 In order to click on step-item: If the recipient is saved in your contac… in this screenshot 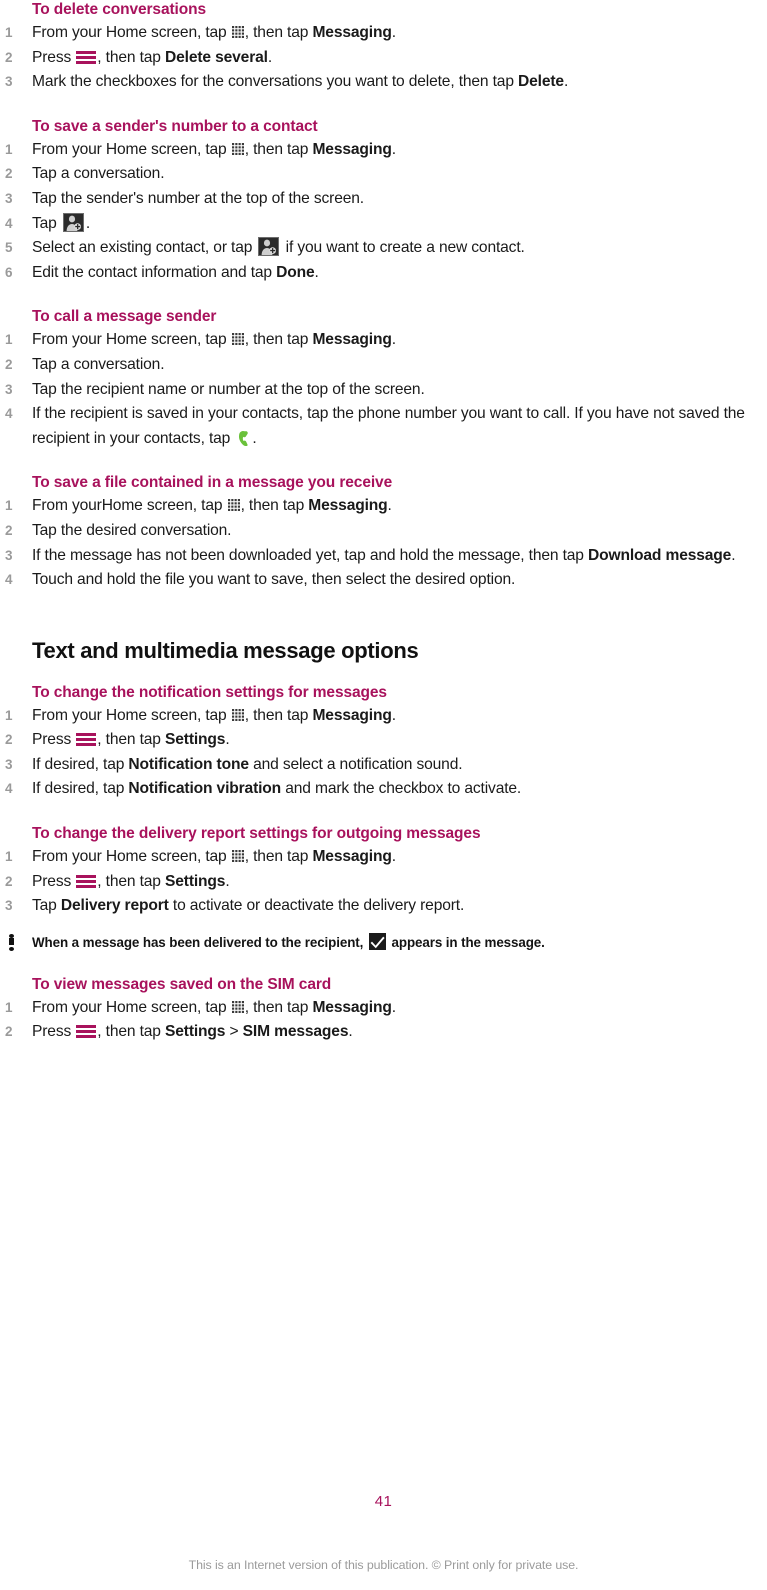, I will do `click(375, 424)`.